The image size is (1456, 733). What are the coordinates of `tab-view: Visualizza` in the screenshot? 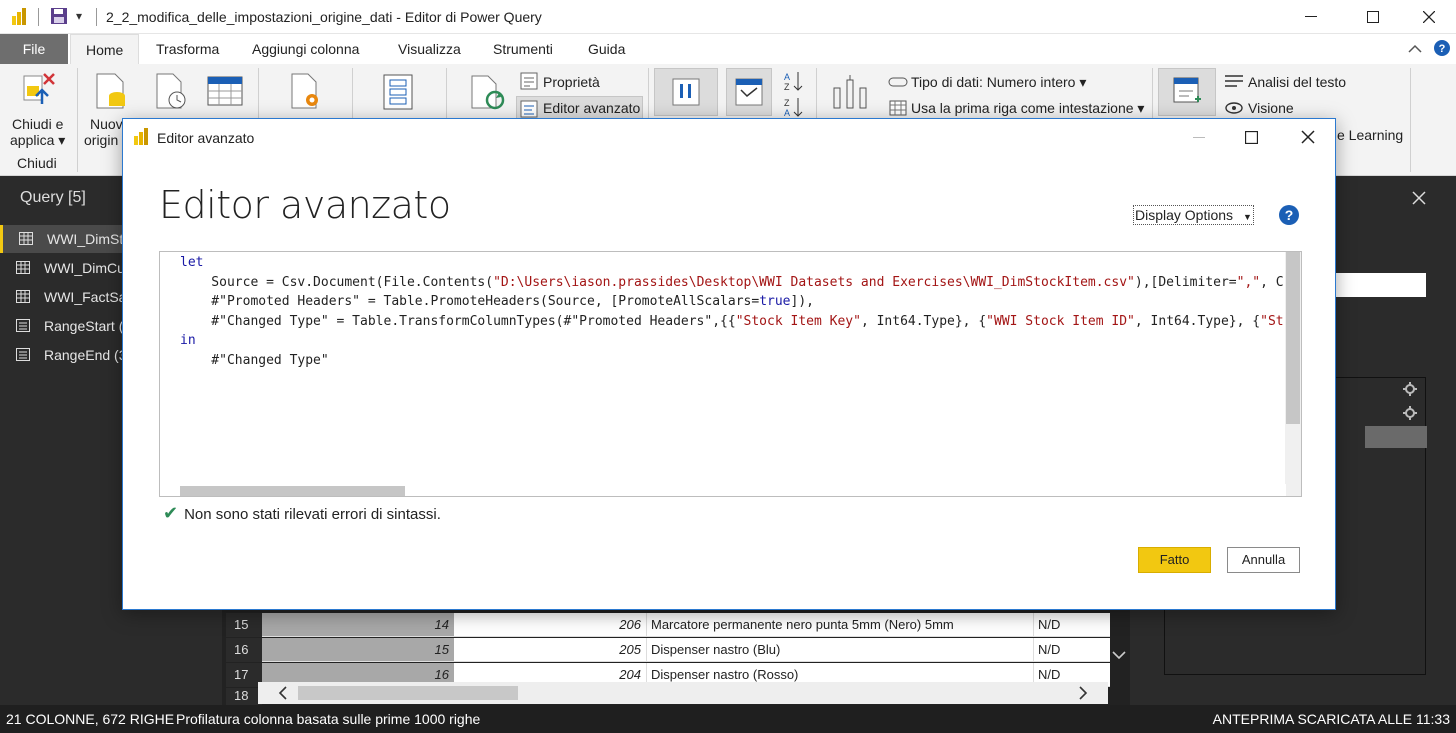 It's located at (429, 49).